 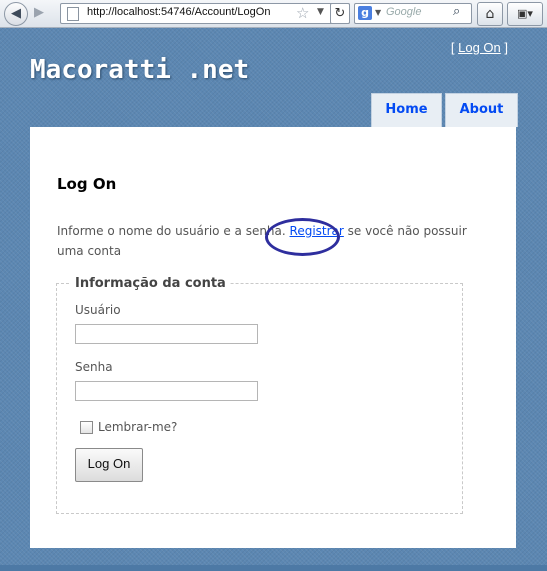 What do you see at coordinates (166, 391) in the screenshot?
I see `password-input` at bounding box center [166, 391].